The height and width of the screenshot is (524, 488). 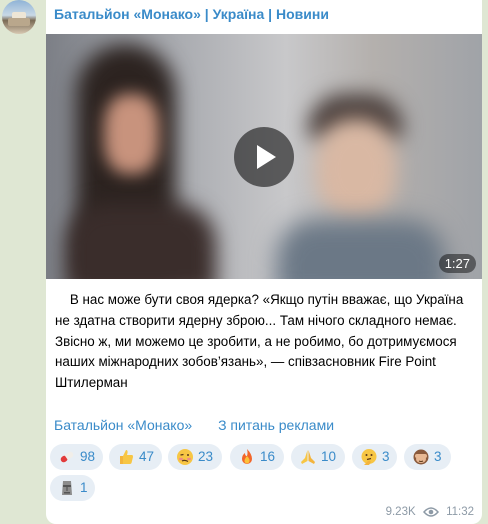 I want to click on view-count: 9.23K, so click(x=400, y=511).